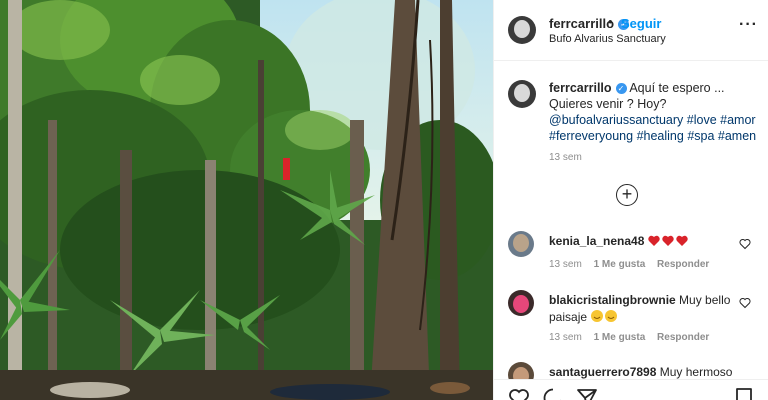 The width and height of the screenshot is (768, 400). Describe the element at coordinates (591, 136) in the screenshot. I see `hashtag: #ferreveryoung` at that location.